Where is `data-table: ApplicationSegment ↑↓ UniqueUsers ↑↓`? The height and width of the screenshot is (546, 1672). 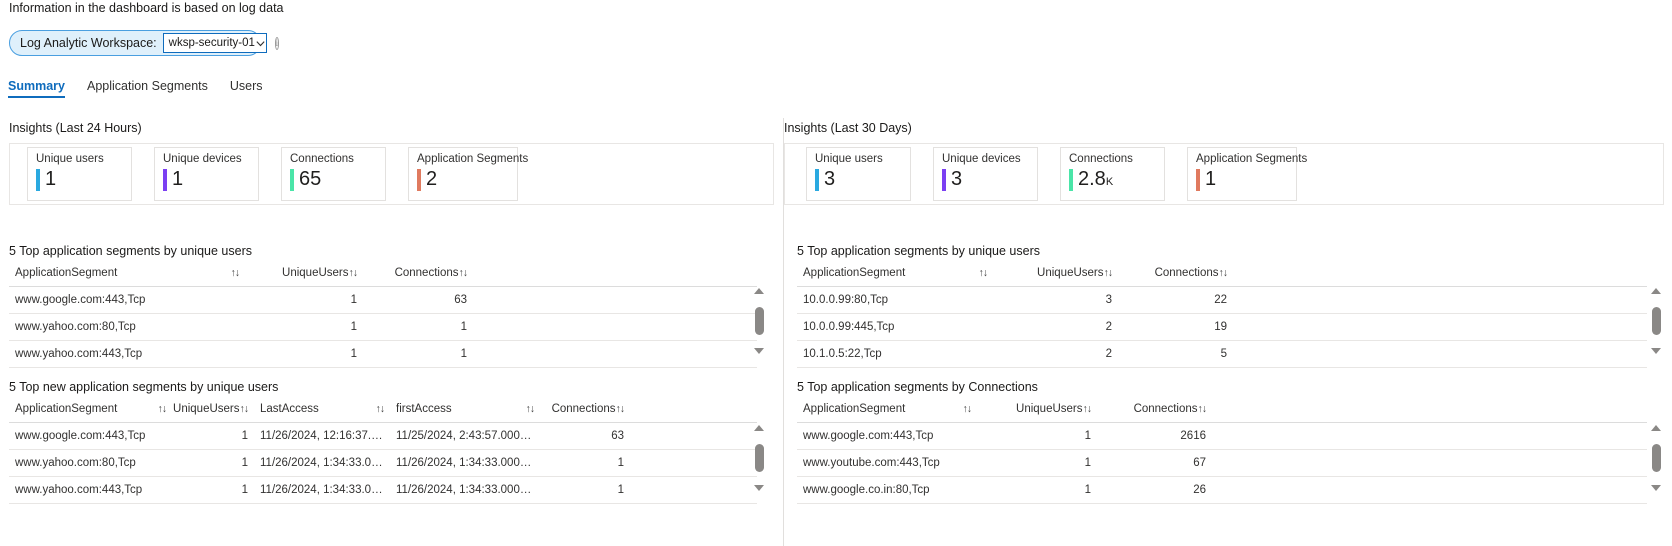
data-table: ApplicationSegment ↑↓ UniqueUsers ↑↓ is located at coordinates (383, 316).